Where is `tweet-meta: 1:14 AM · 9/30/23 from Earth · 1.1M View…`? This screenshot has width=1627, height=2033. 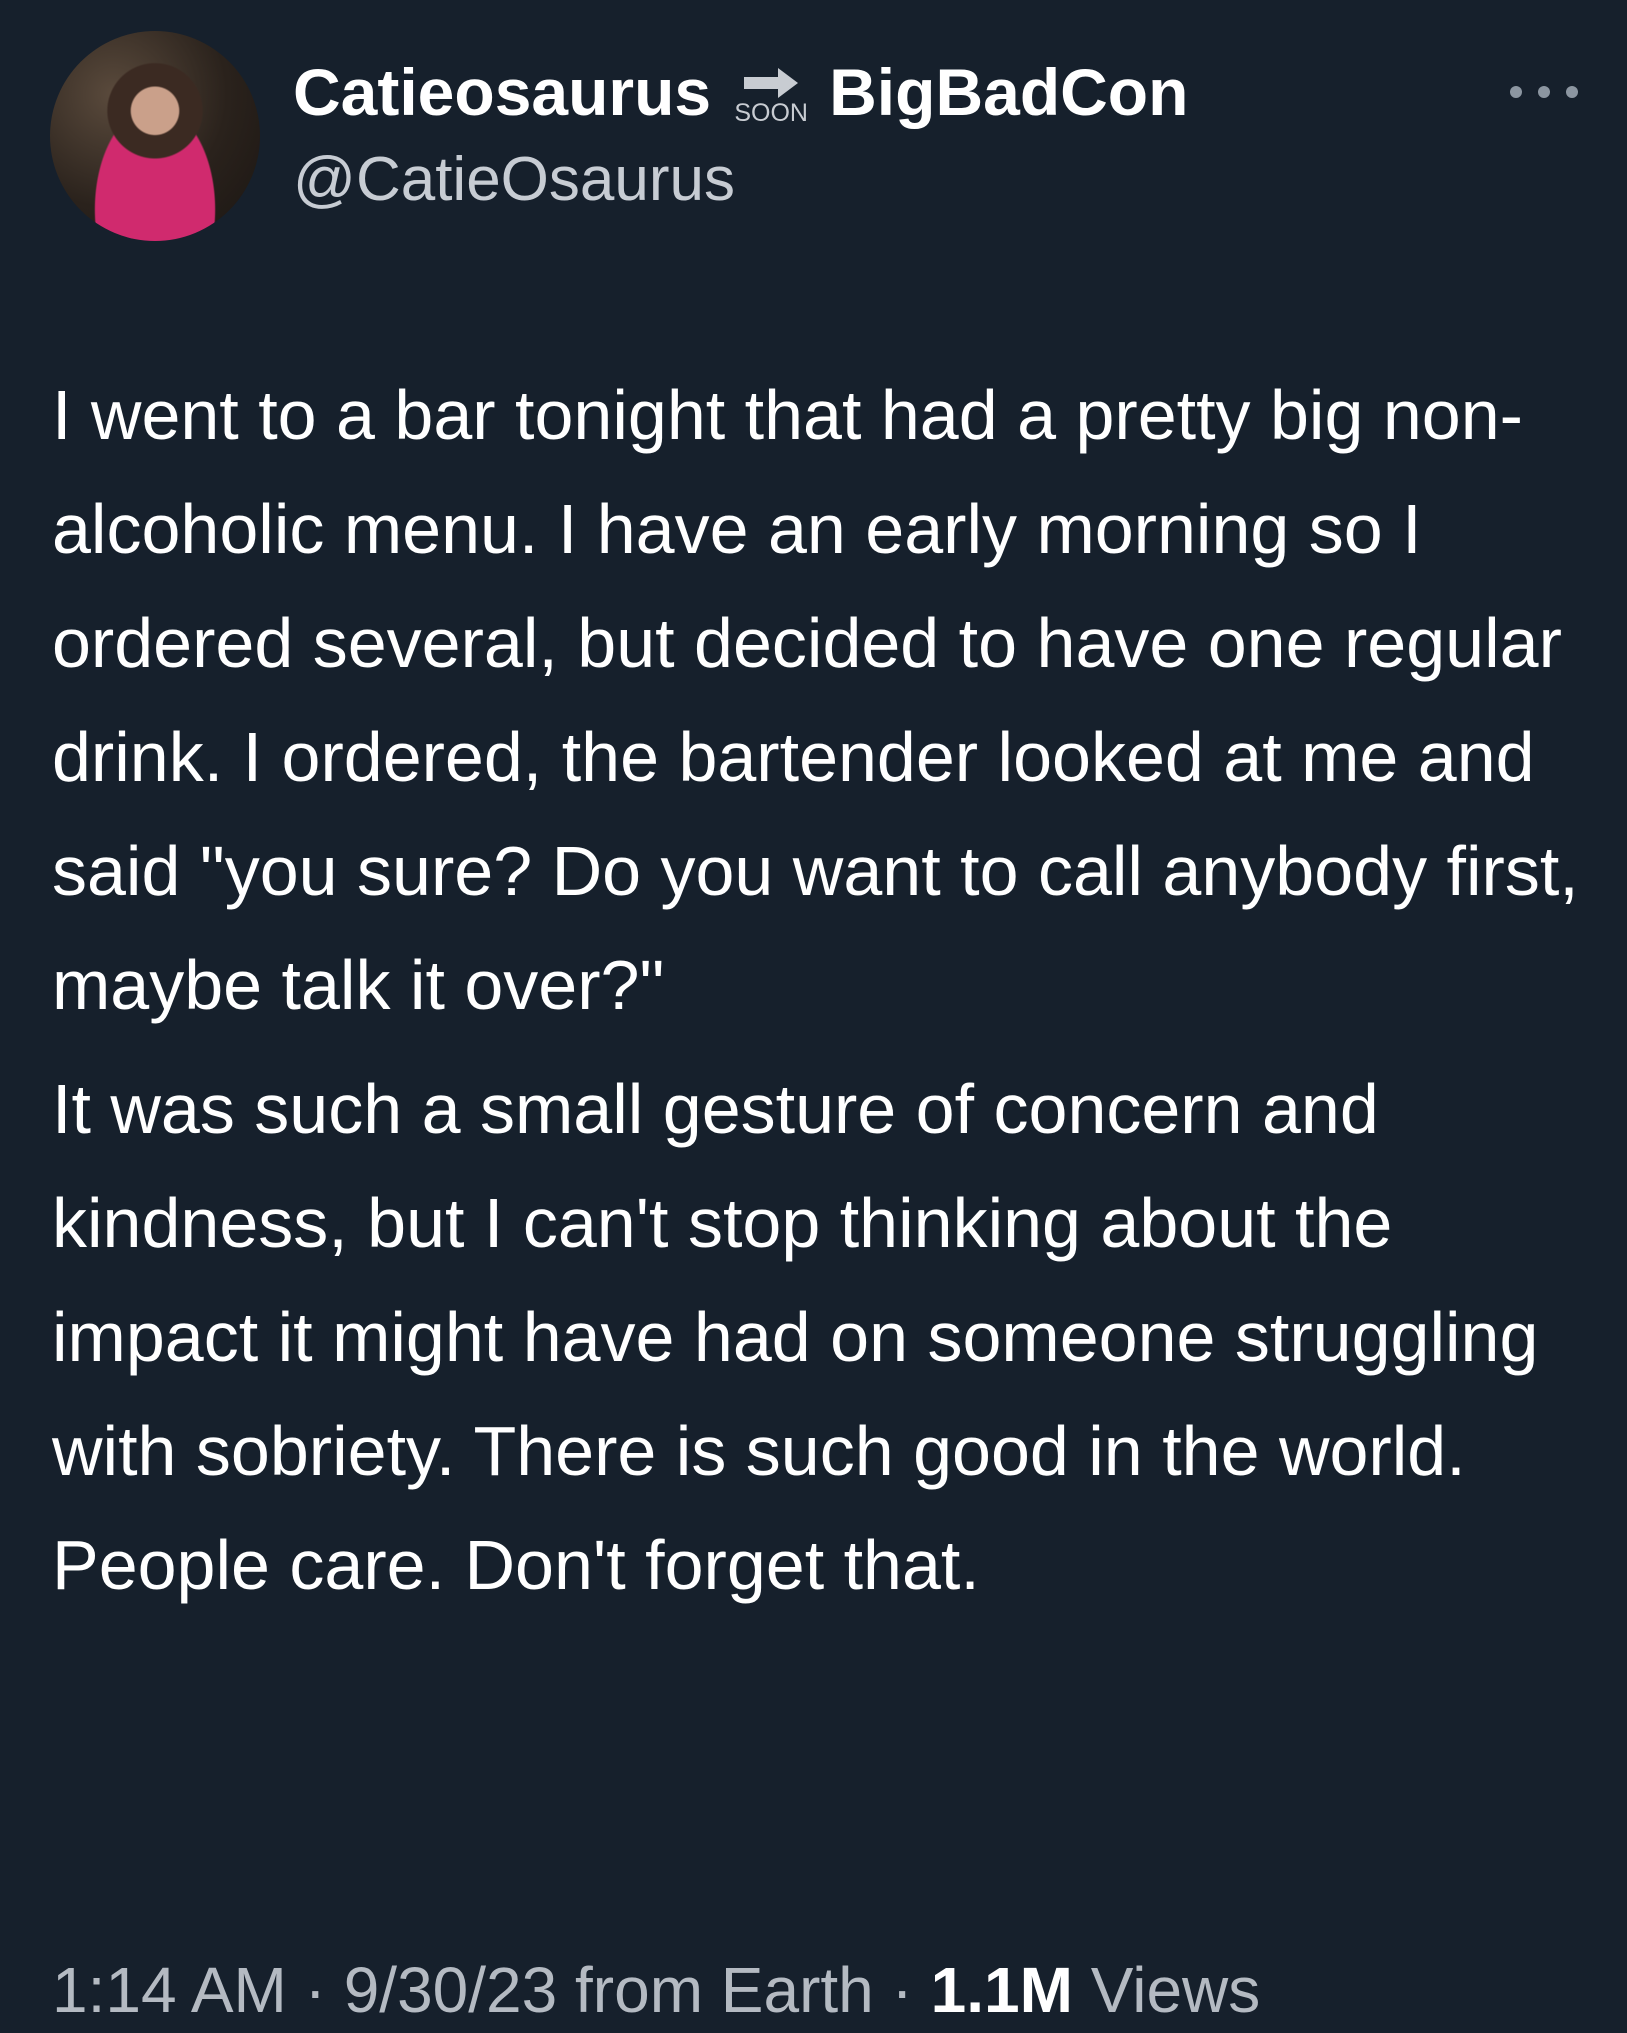
tweet-meta: 1:14 AM · 9/30/23 from Earth · 1.1M View… is located at coordinates (656, 1990).